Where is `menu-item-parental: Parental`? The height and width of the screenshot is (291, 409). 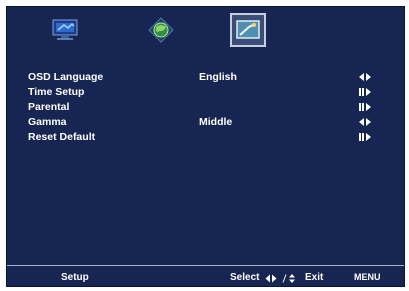 menu-item-parental: Parental is located at coordinates (205, 107).